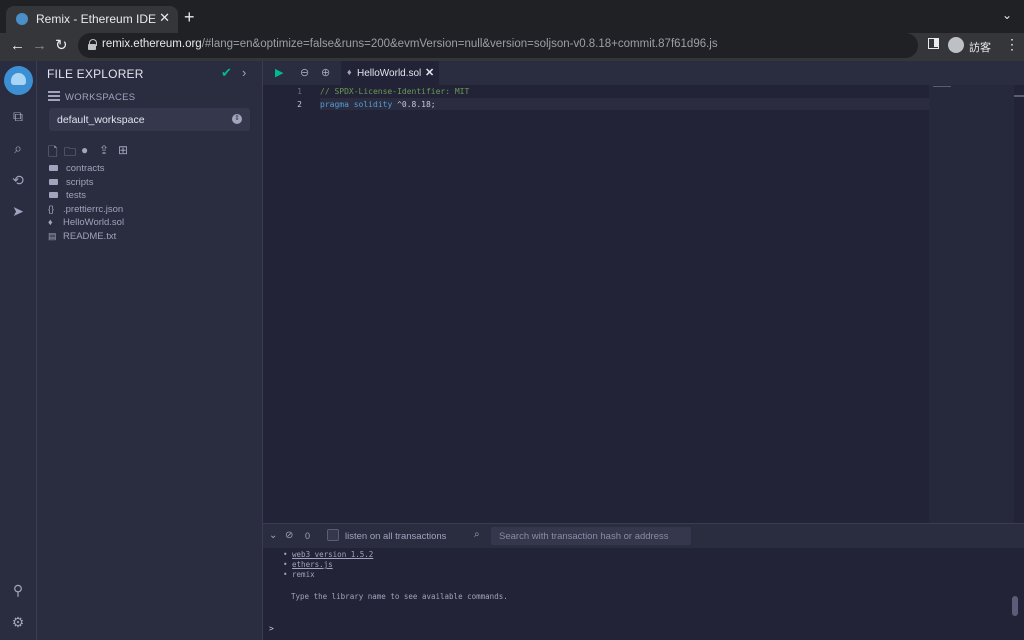  What do you see at coordinates (153, 237) in the screenshot?
I see `tree-file-readme: ▤ README.txt` at bounding box center [153, 237].